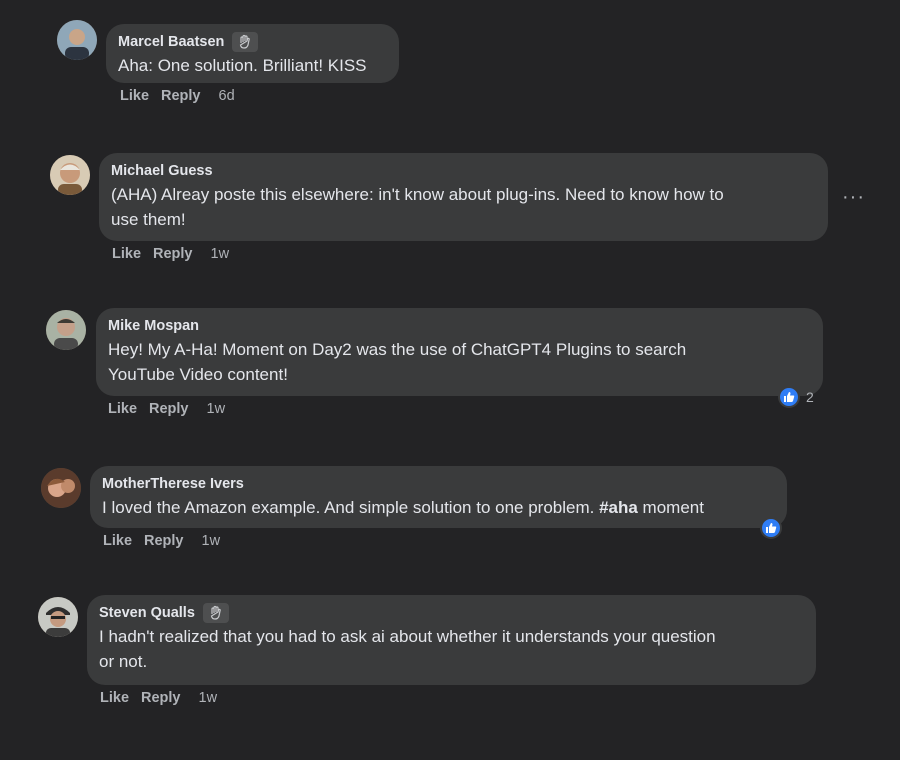 This screenshot has width=900, height=760. I want to click on comment-actions: Like Reply 6d, so click(177, 96).